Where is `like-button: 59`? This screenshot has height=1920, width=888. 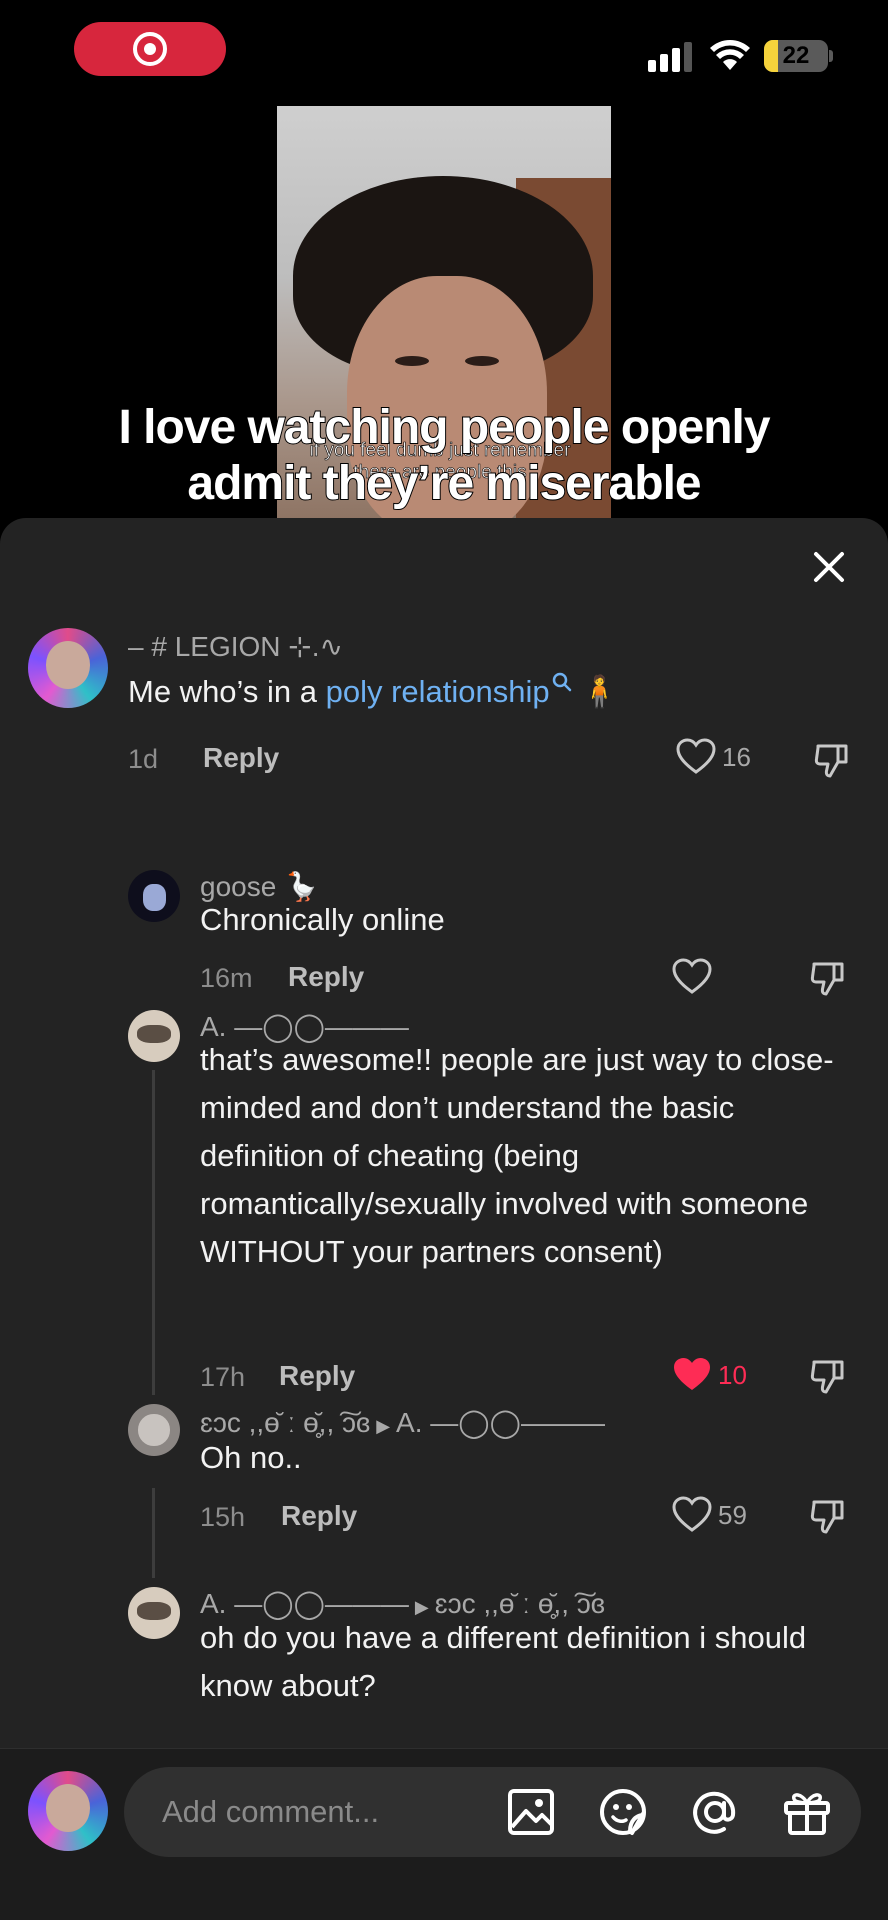 like-button: 59 is located at coordinates (709, 1515).